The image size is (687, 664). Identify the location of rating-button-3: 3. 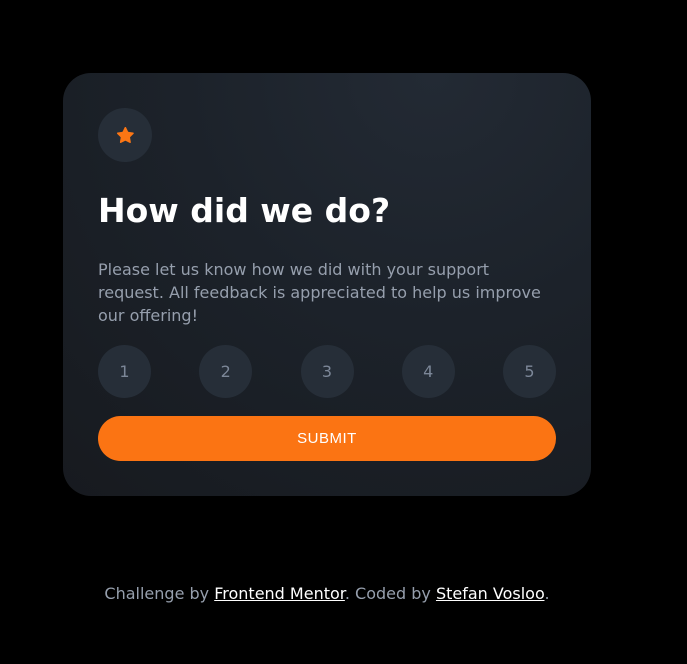
(327, 371).